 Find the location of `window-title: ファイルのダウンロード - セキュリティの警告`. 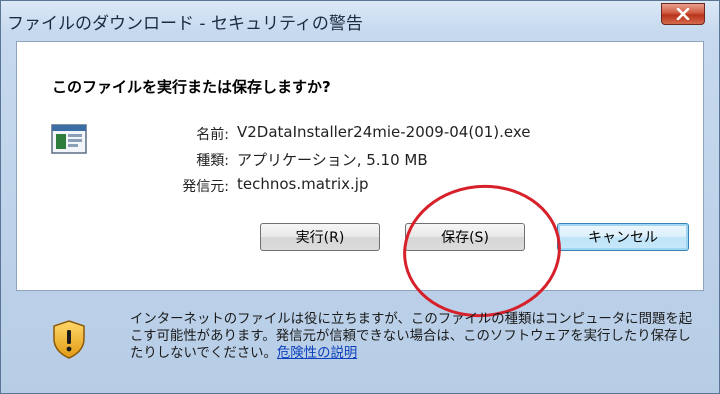

window-title: ファイルのダウンロード - セキュリティの警告 is located at coordinates (185, 24).